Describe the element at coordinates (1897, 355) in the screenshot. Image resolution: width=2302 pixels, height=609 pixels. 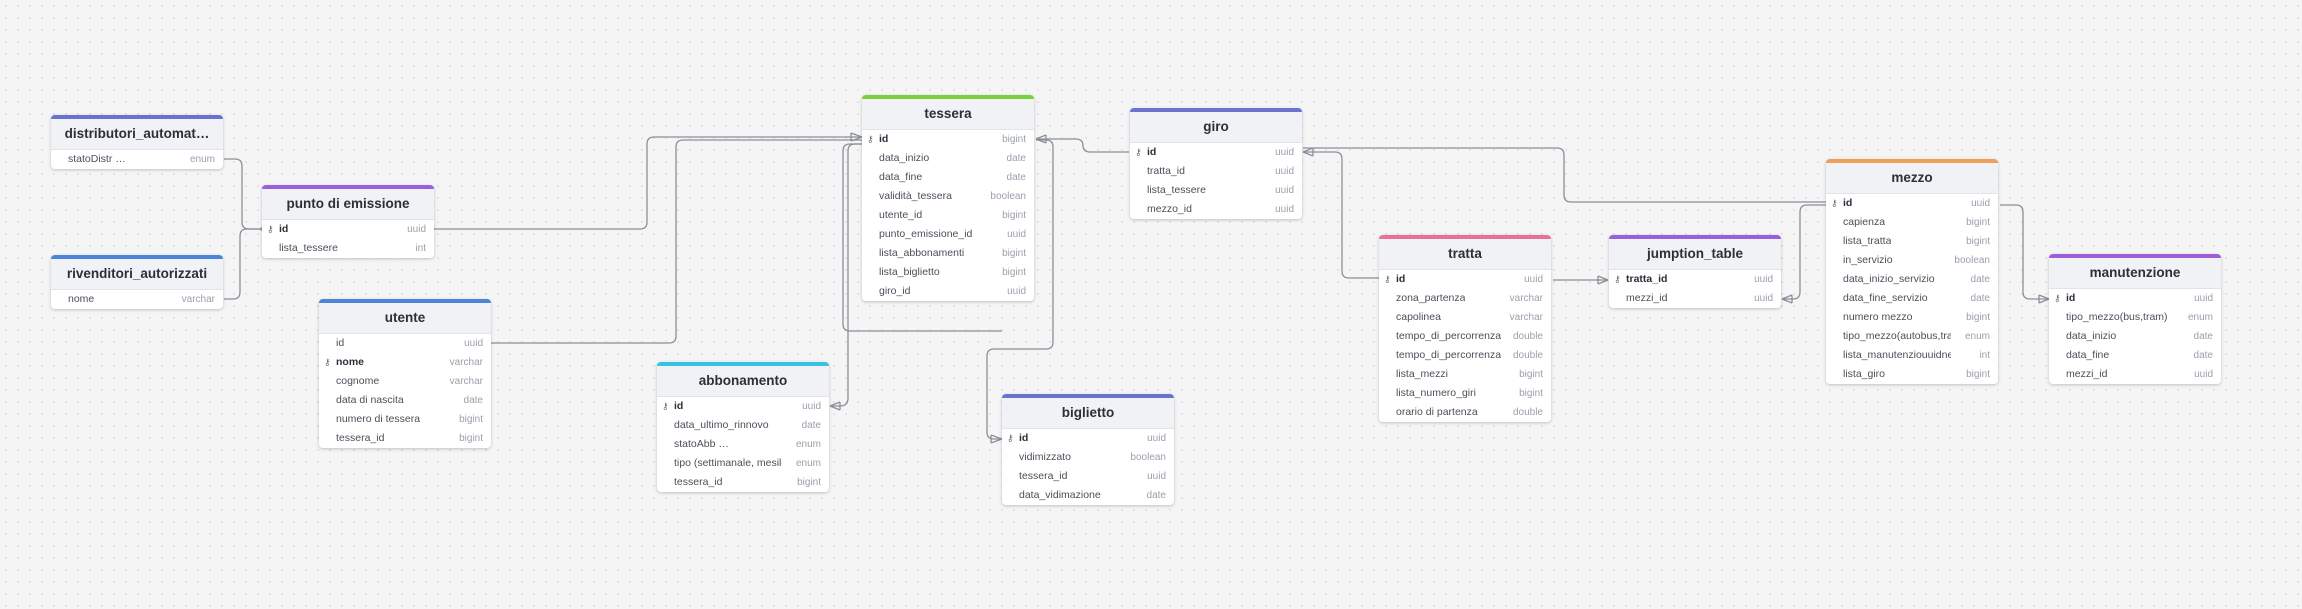
I see `column-name: lista_manutenziouuidne` at that location.